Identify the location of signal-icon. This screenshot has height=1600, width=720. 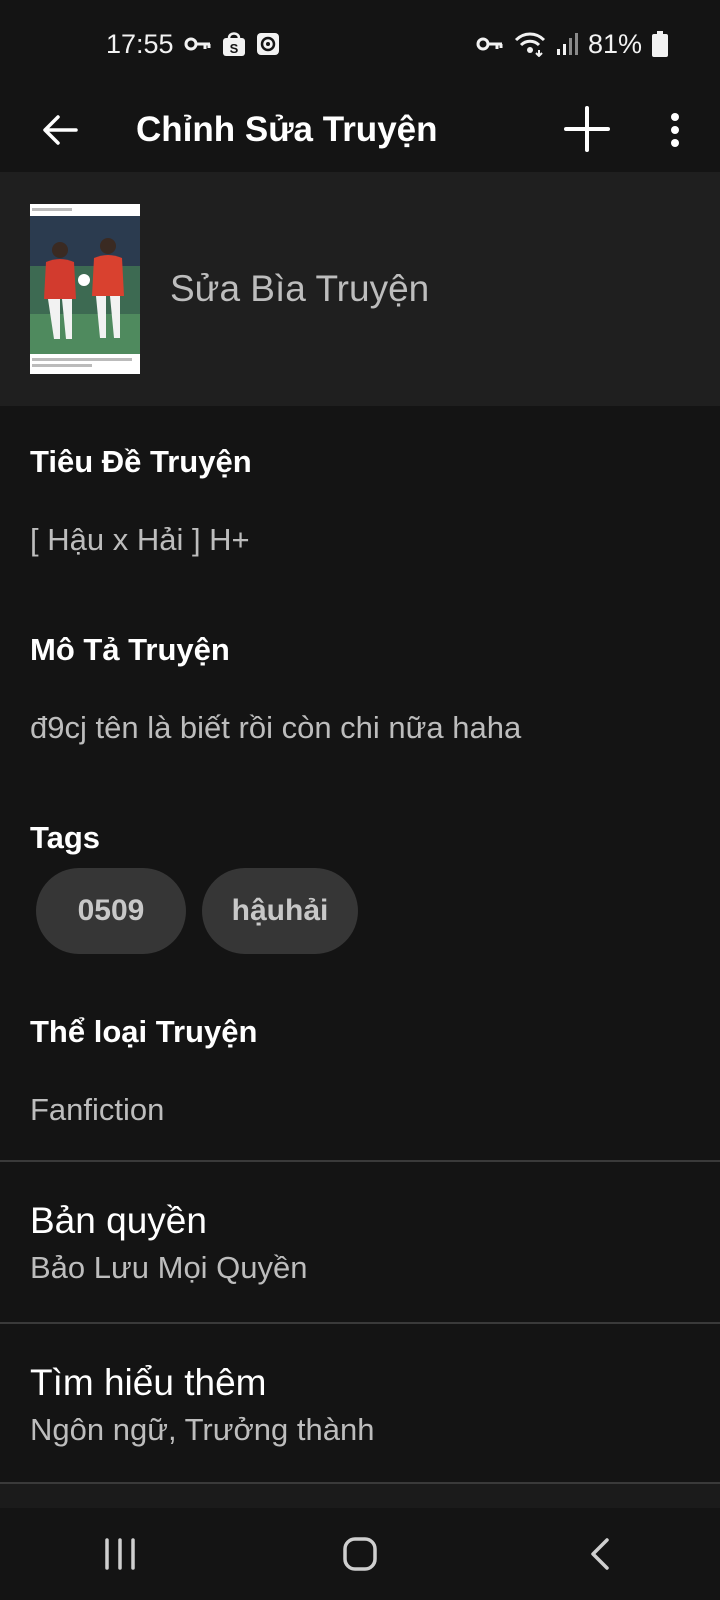
(567, 44).